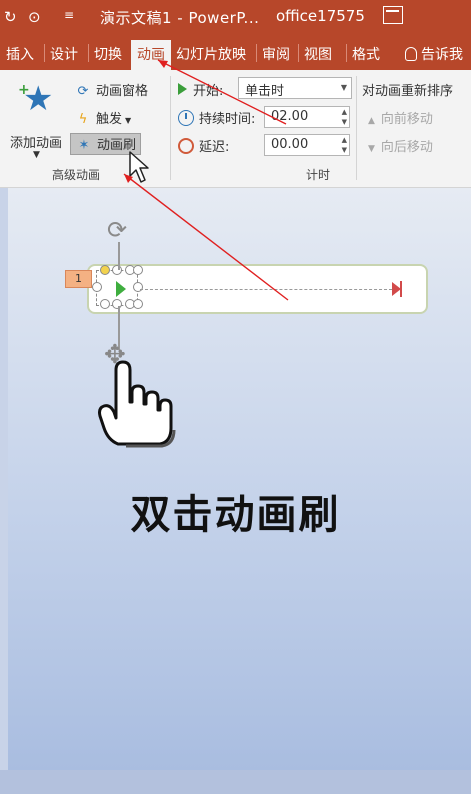 The image size is (471, 794). I want to click on arrow-to-animation-painter, so click(206, 237).